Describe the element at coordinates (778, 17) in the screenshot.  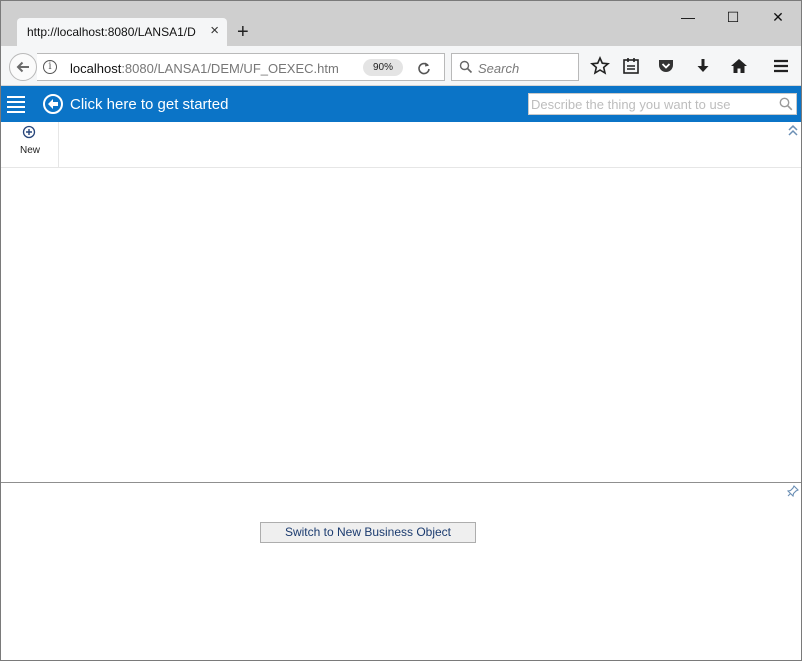
I see `close-window-button: ✕` at that location.